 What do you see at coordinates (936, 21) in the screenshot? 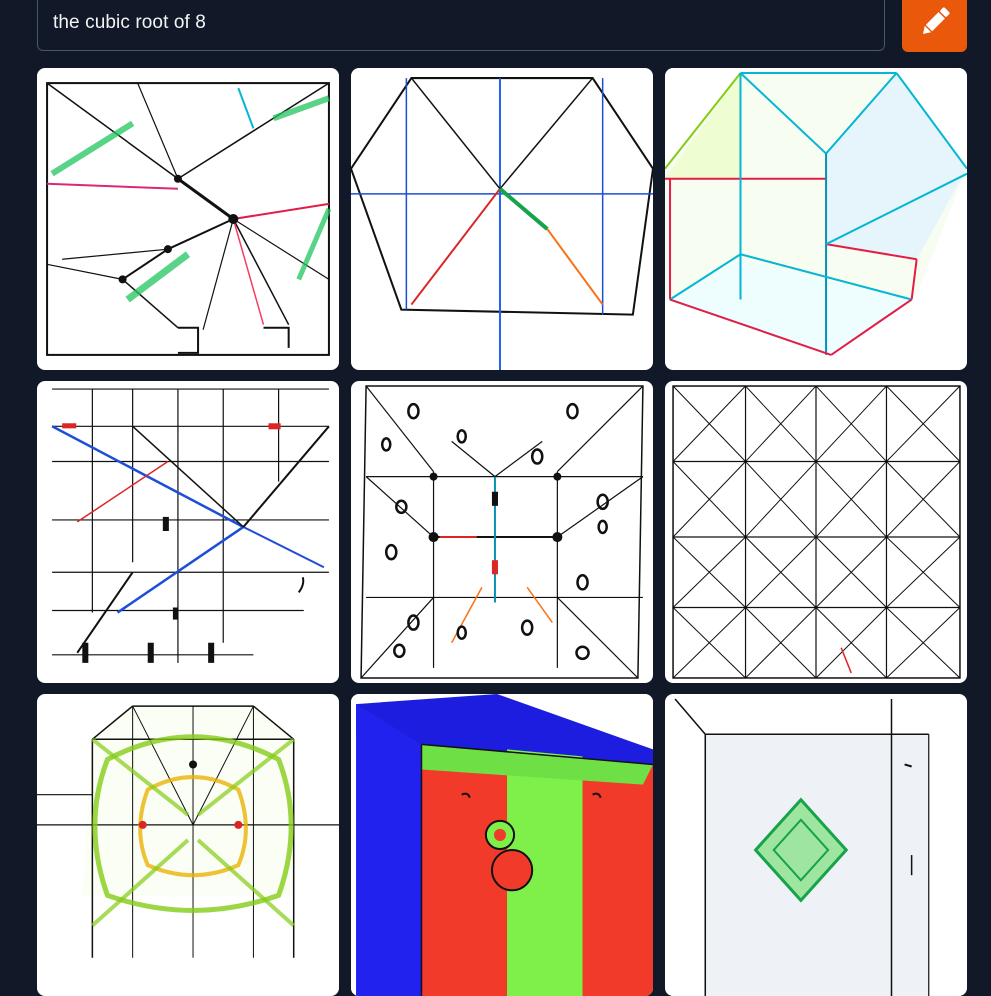
I see `pencil-icon` at bounding box center [936, 21].